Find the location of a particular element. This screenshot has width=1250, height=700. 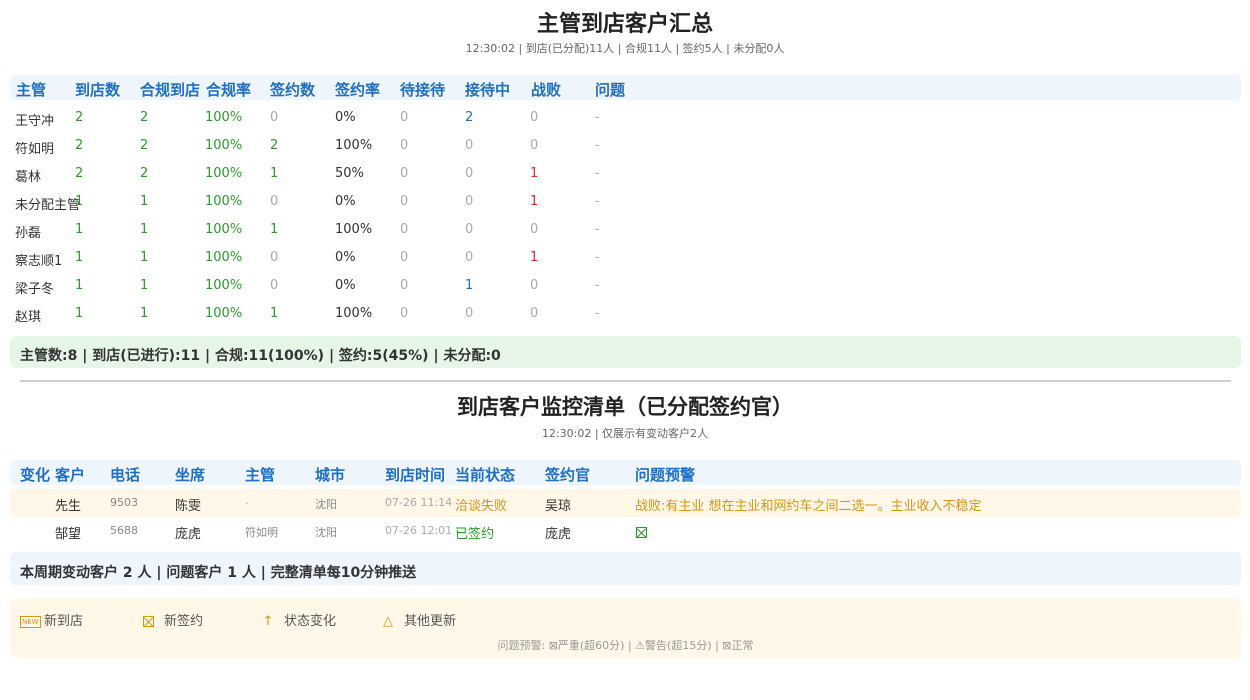

monitor-totals: 本周期变动客户 2 人 | 问题客户 1 人 | 完整清单每10分钟推送 is located at coordinates (218, 573).